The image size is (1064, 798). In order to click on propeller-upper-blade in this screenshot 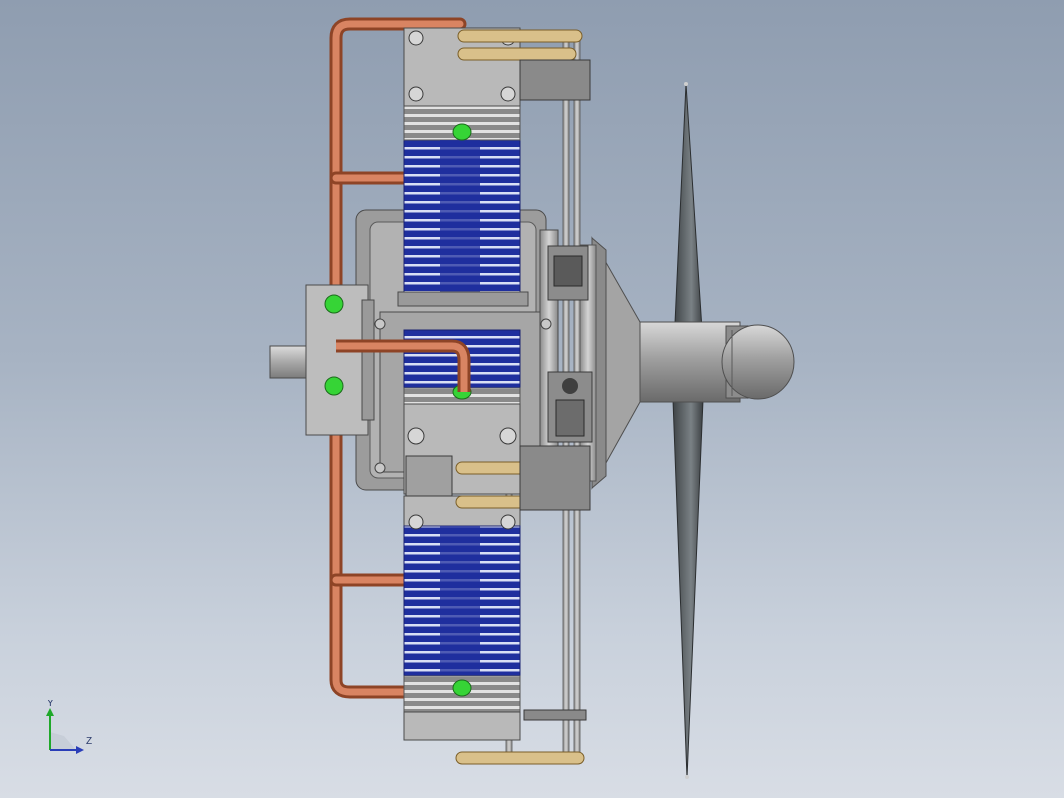, I will do `click(688, 214)`.